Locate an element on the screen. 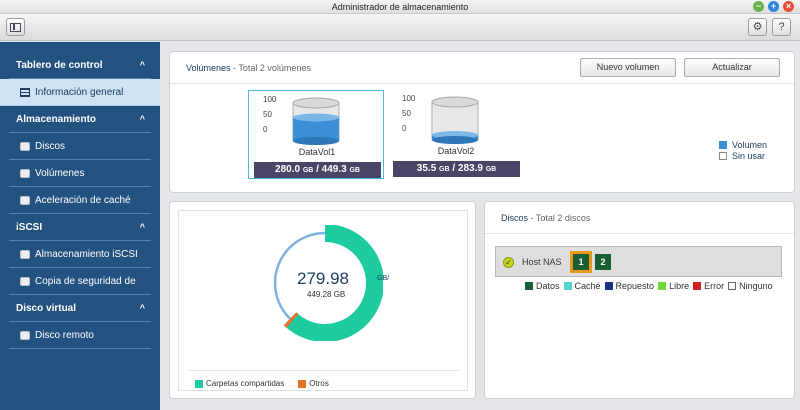  volume-used: 35.5 is located at coordinates (426, 168).